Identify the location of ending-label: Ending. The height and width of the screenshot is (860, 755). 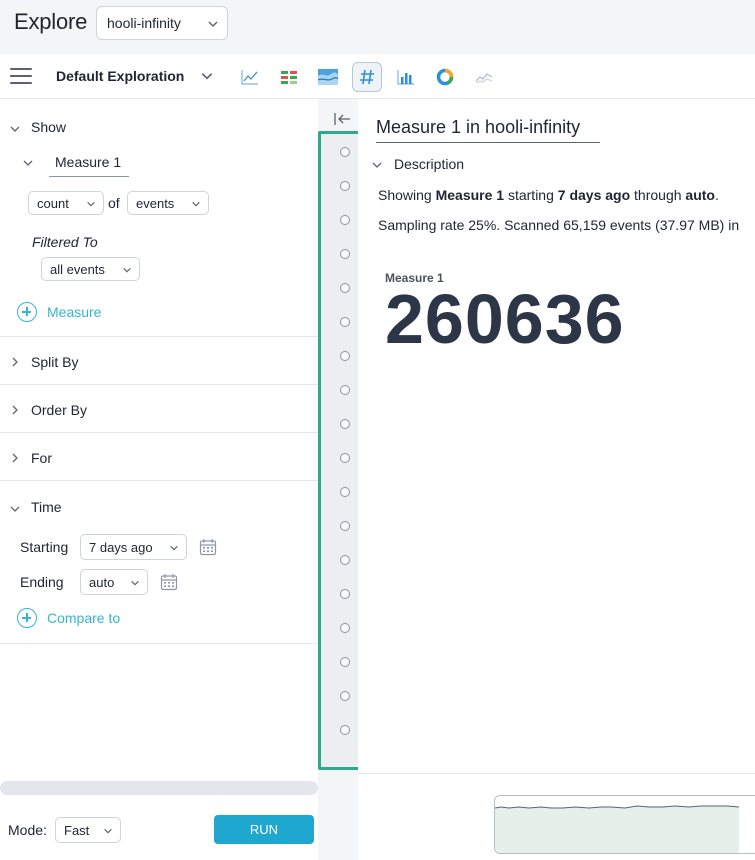
(42, 582).